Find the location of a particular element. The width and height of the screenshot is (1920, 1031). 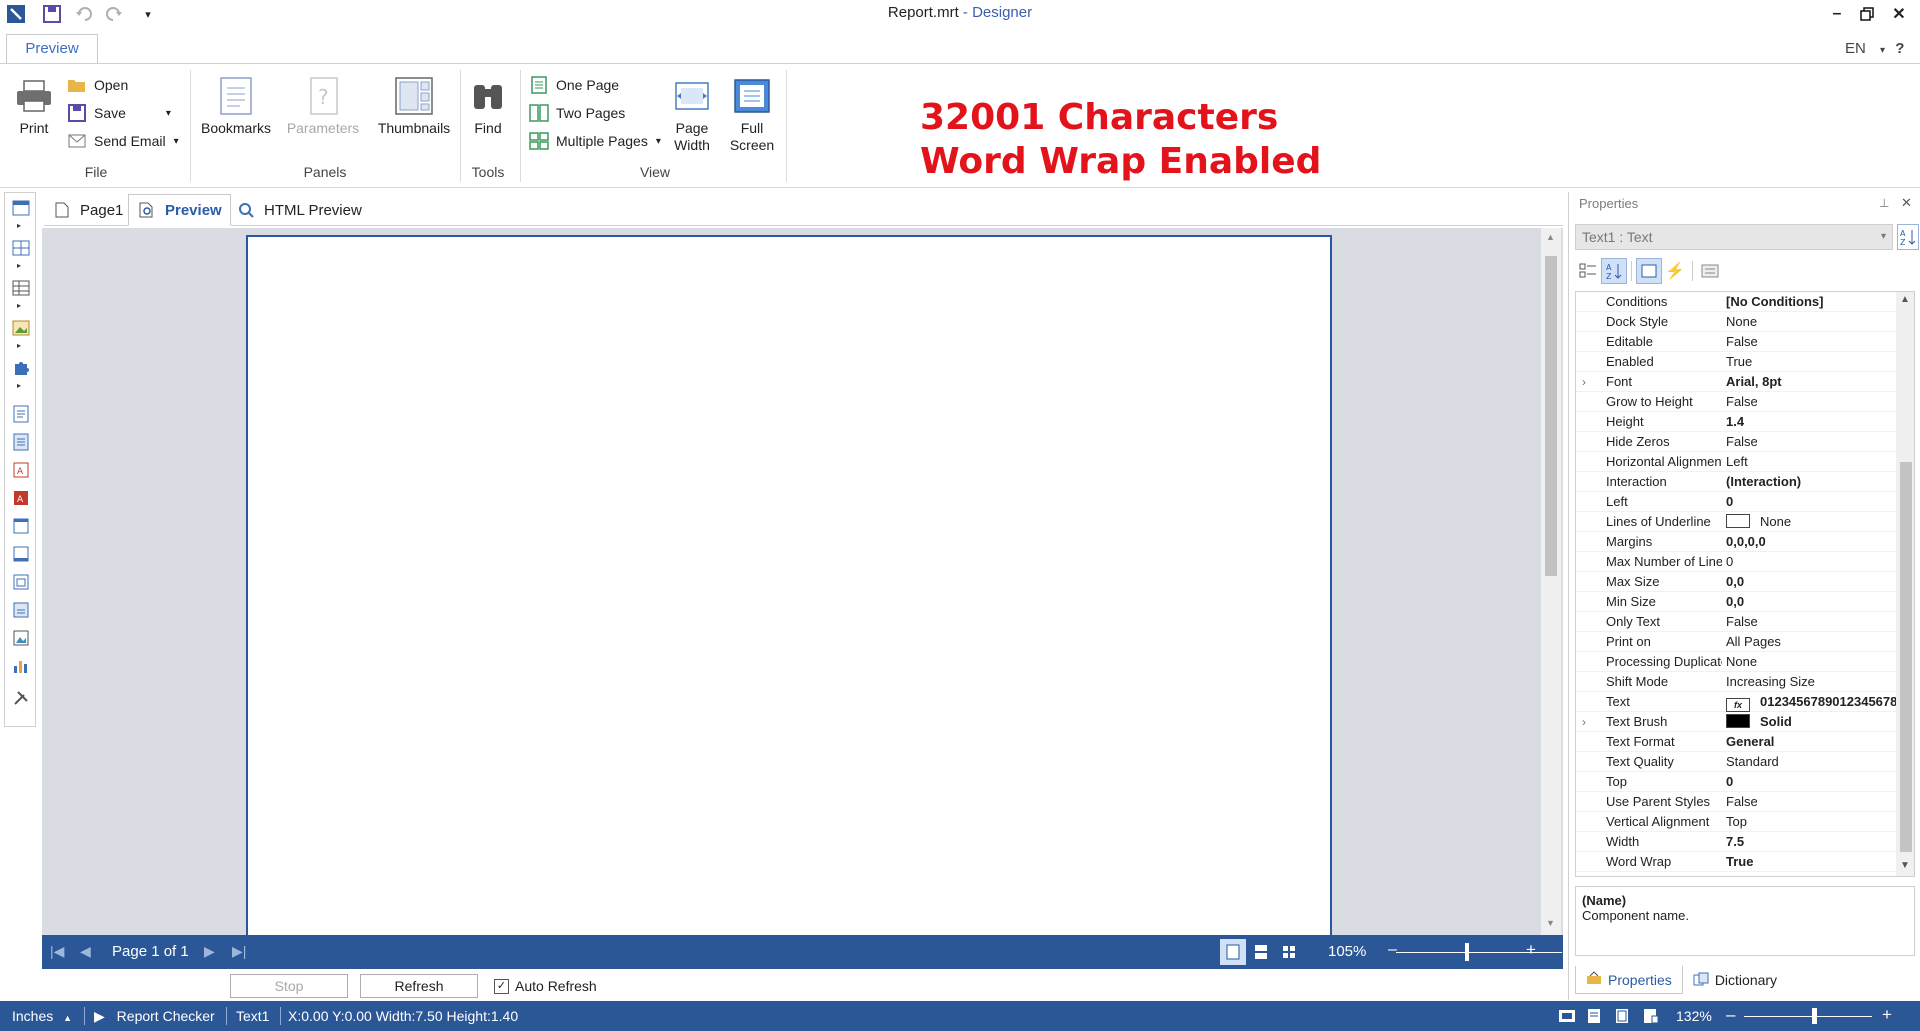

stop-button: Stop is located at coordinates (289, 986).